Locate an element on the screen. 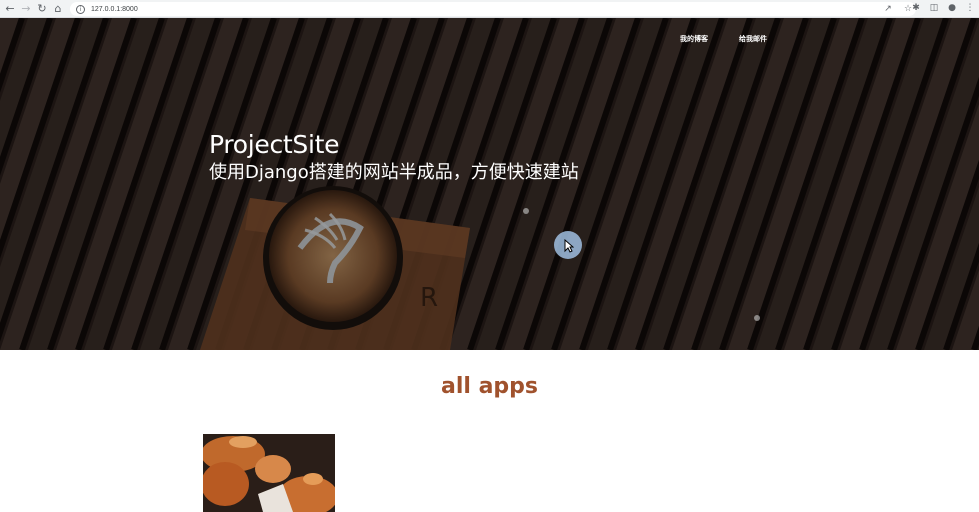 The width and height of the screenshot is (979, 512). site-info-icon: i is located at coordinates (80, 9).